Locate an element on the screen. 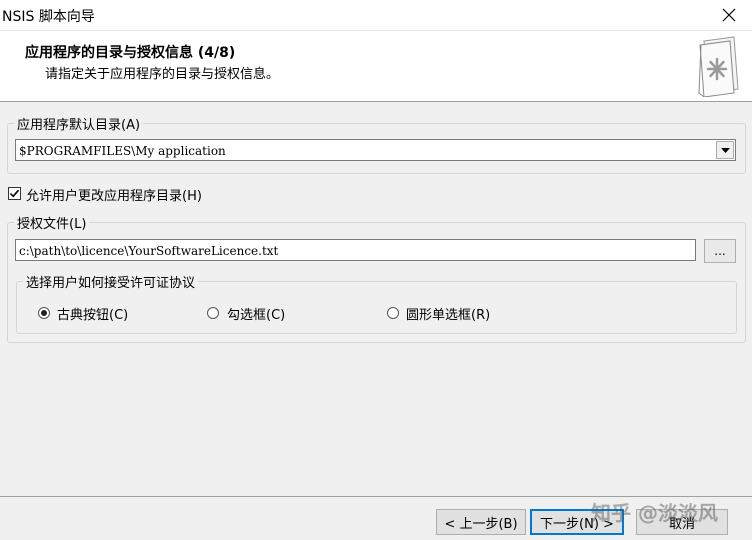 This screenshot has width=752, height=540. allow-change-checkbox is located at coordinates (14, 193).